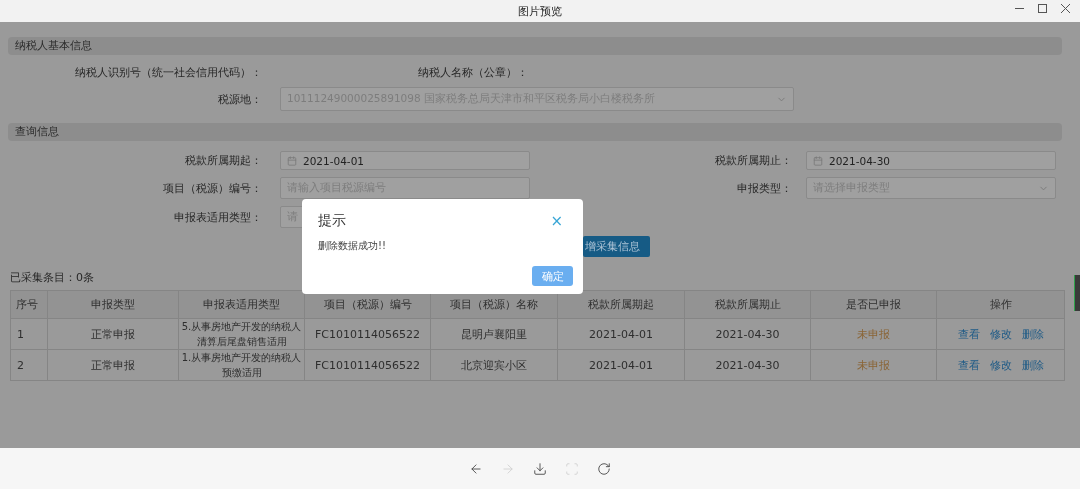 The image size is (1080, 489). I want to click on form-label: 项目（税源）编号：, so click(212, 188).